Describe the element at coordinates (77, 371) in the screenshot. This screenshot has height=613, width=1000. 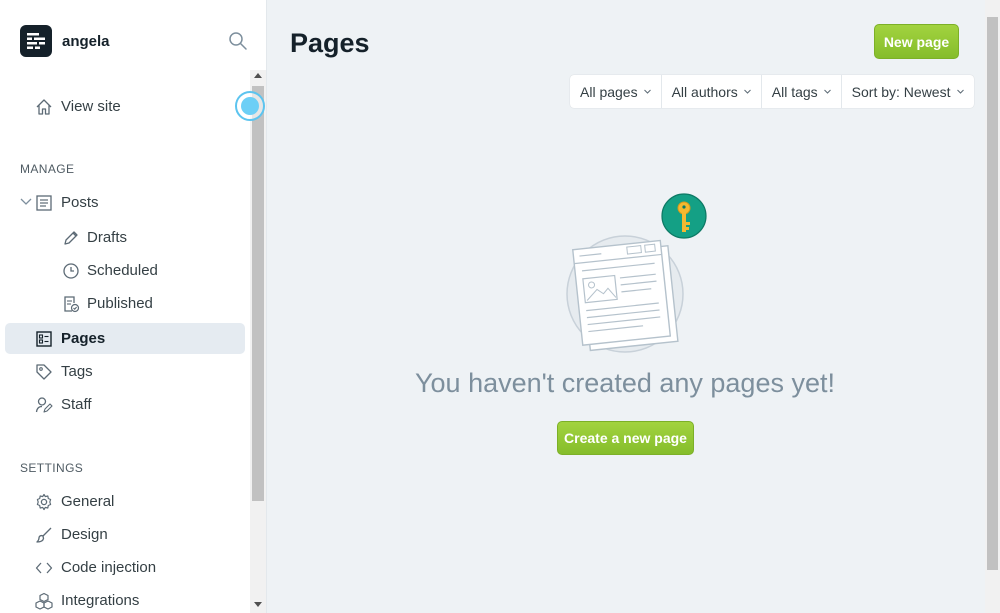
I see `sidebar-item-label: Tags` at that location.